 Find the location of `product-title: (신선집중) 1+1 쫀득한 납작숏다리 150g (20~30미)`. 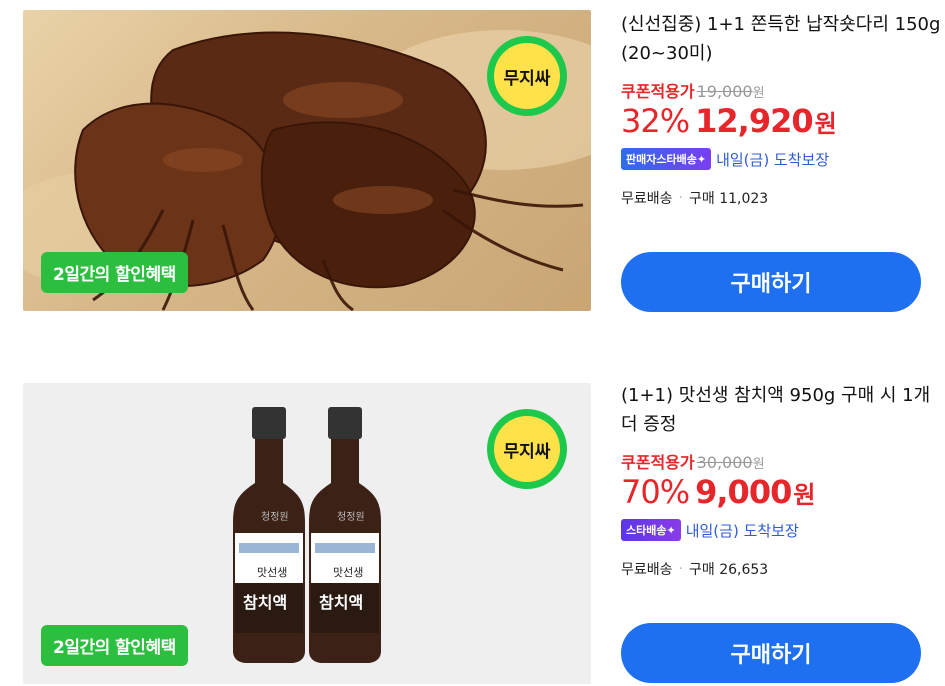

product-title: (신선집중) 1+1 쫀득한 납작숏다리 150g (20~30미) is located at coordinates (783, 39).